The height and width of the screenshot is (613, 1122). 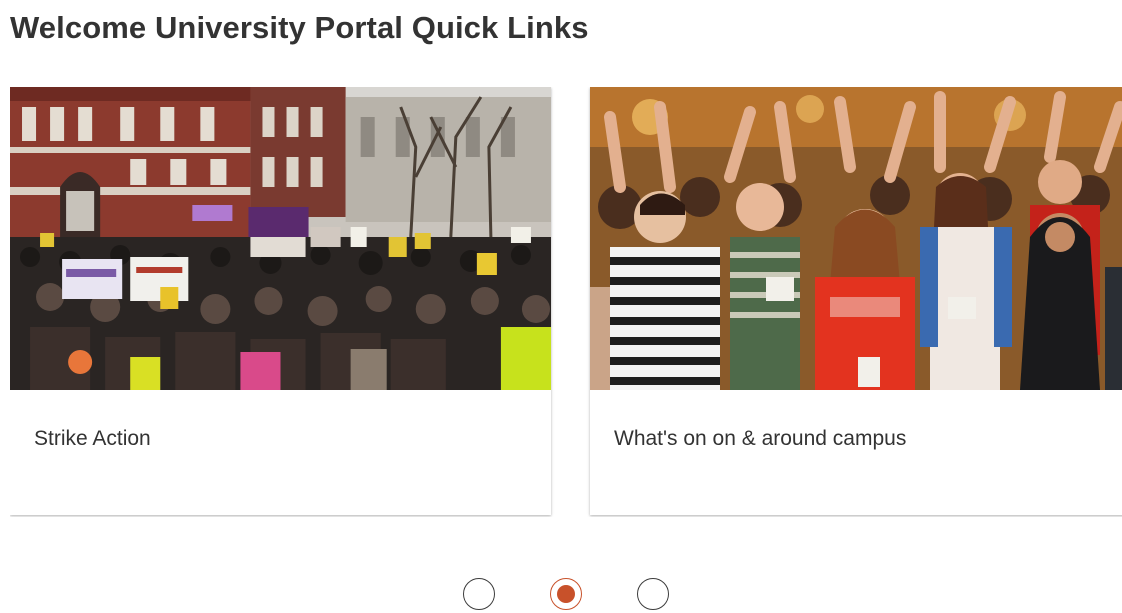 What do you see at coordinates (92, 439) in the screenshot?
I see `card-title-strike-action: Strike Action` at bounding box center [92, 439].